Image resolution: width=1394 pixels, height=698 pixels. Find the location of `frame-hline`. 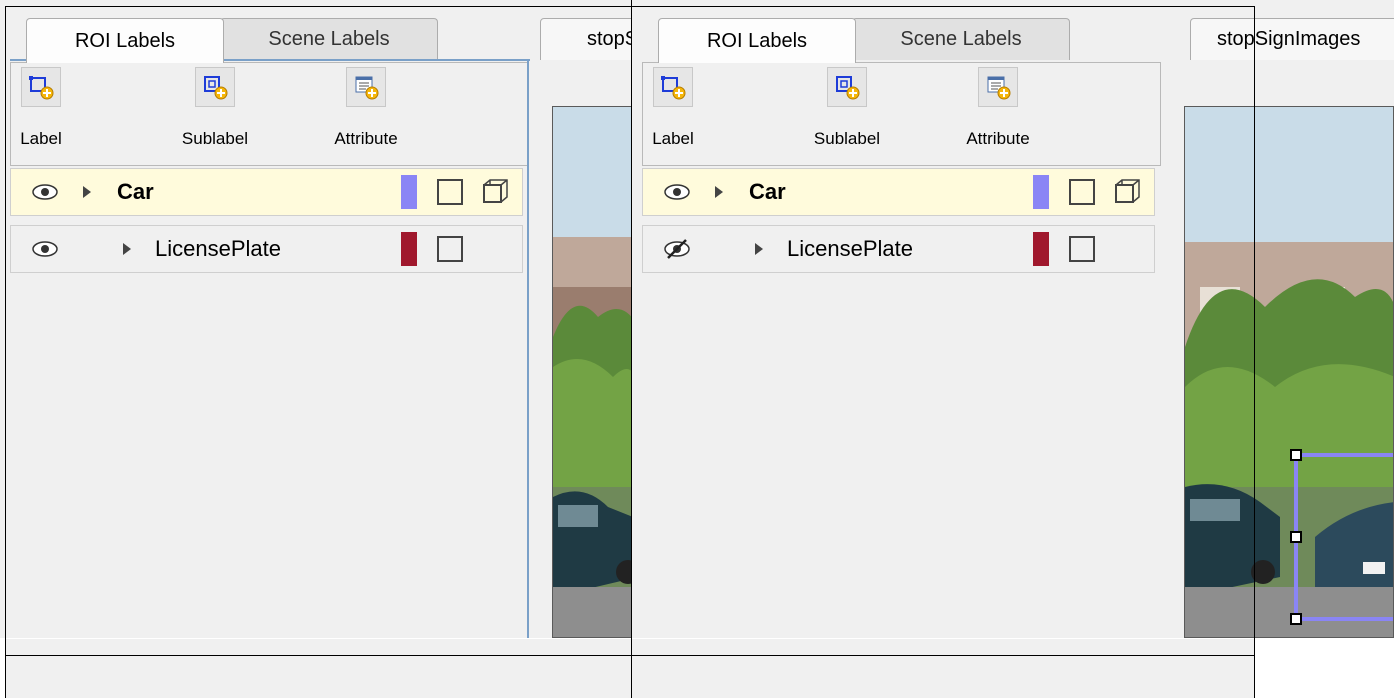

frame-hline is located at coordinates (630, 655).